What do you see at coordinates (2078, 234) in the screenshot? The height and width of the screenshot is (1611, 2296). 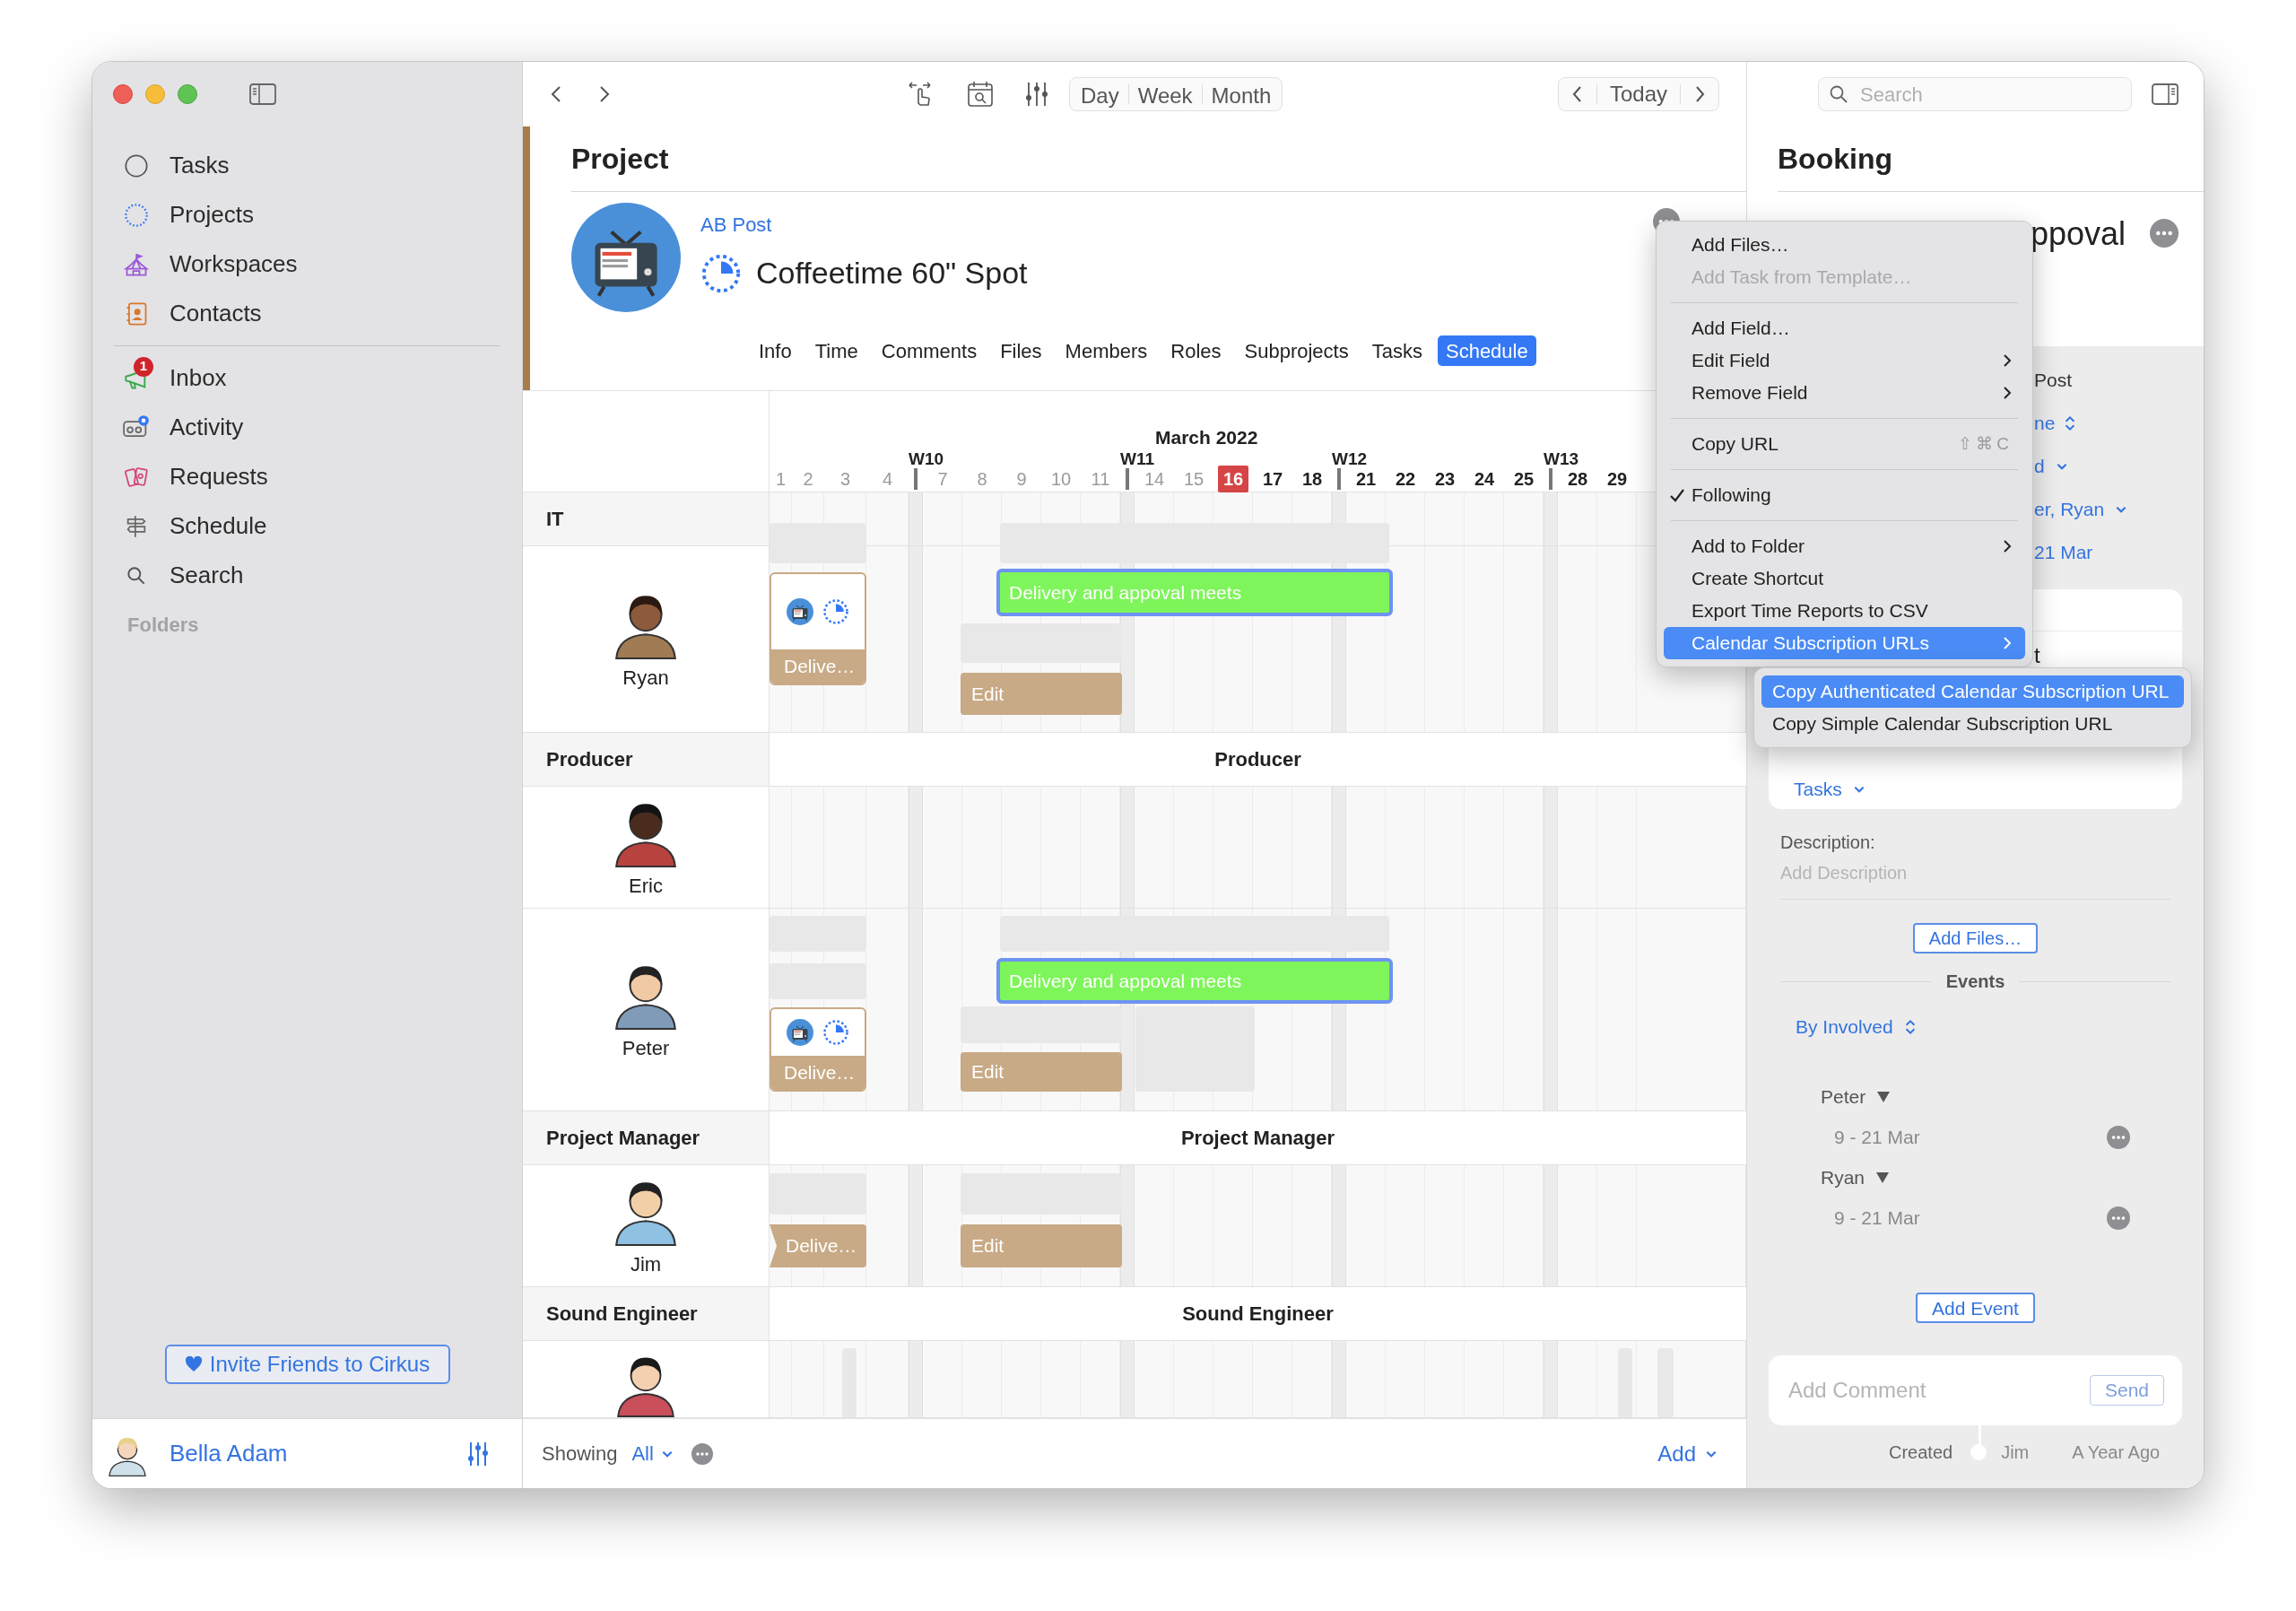 I see `booking-title: ppoval` at bounding box center [2078, 234].